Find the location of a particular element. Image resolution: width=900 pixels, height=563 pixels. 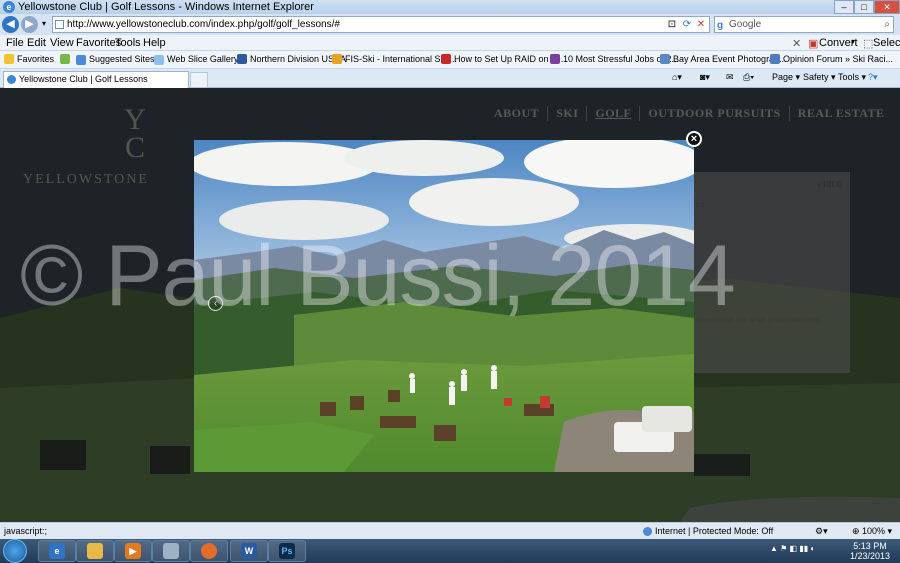

nav-outdoor-pursuits: OUTDOOR PURSUITS is located at coordinates (713, 113).